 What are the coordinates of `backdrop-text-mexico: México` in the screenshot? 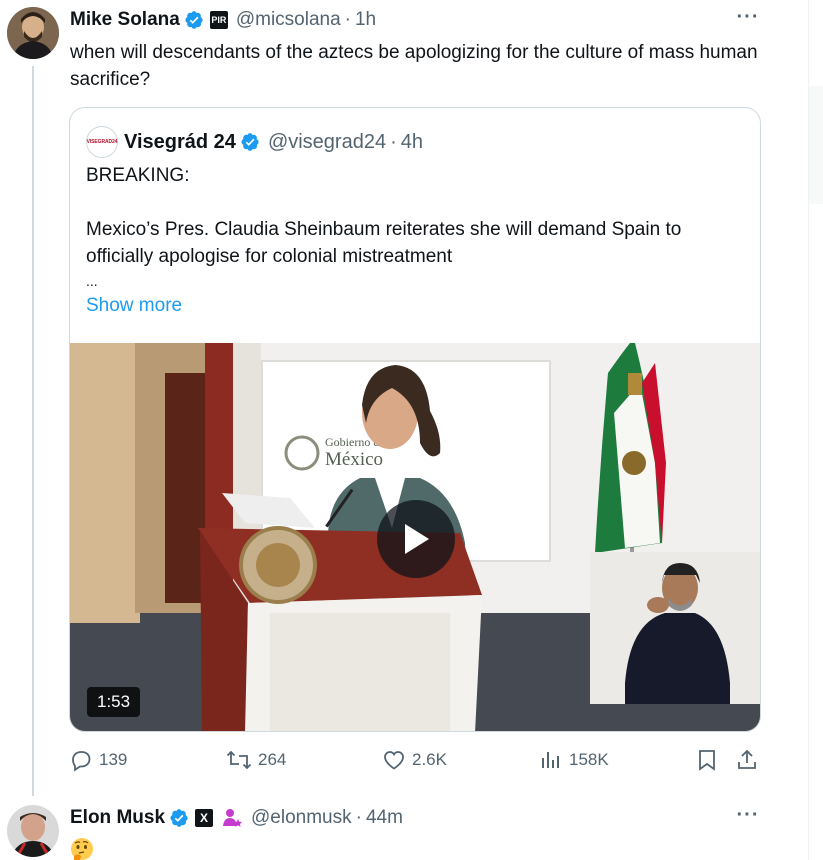 It's located at (354, 459).